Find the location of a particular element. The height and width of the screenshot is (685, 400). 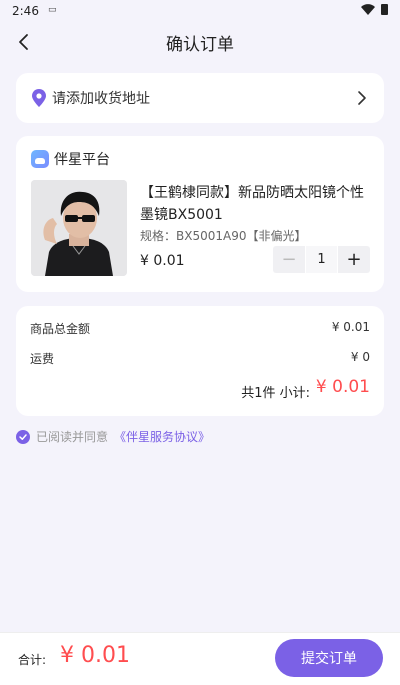

agreement-row: 已阅读并同意 《伴星服务协议》 is located at coordinates (113, 436).